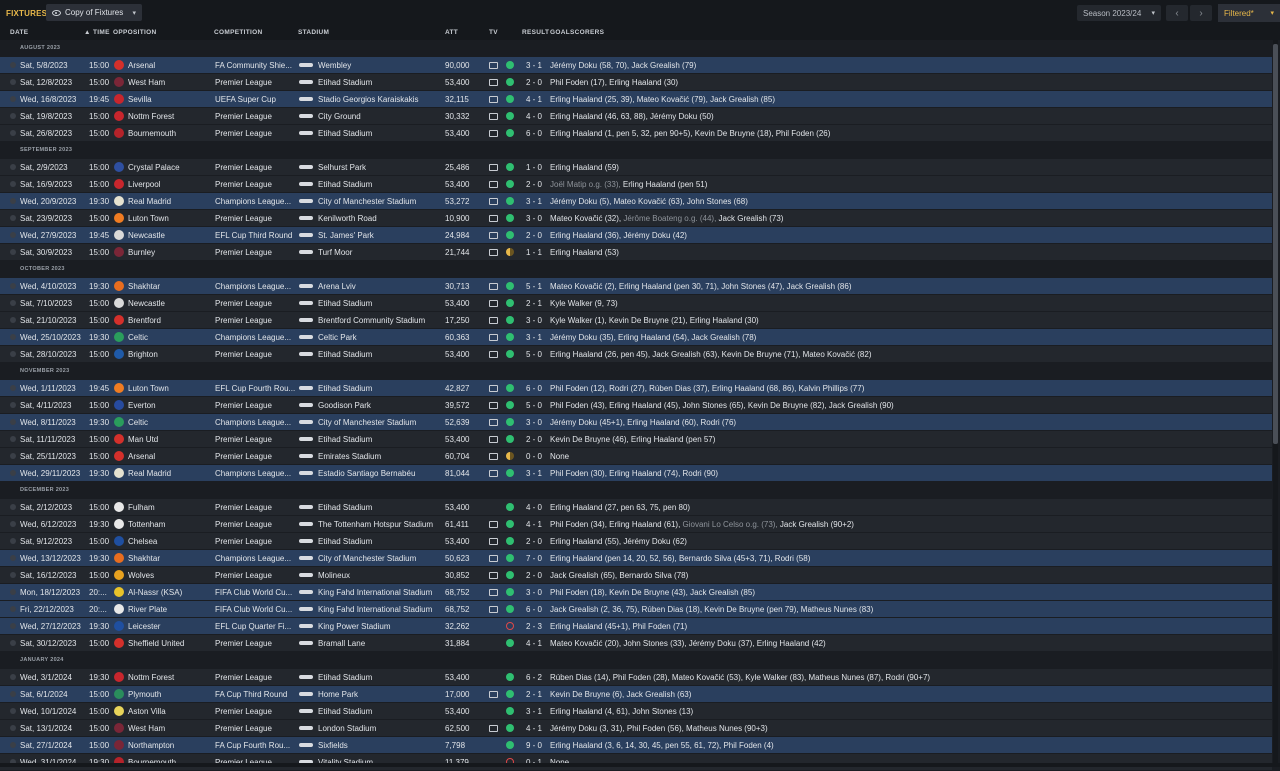  What do you see at coordinates (169, 711) in the screenshot?
I see `opposition-link: Aston Villa` at bounding box center [169, 711].